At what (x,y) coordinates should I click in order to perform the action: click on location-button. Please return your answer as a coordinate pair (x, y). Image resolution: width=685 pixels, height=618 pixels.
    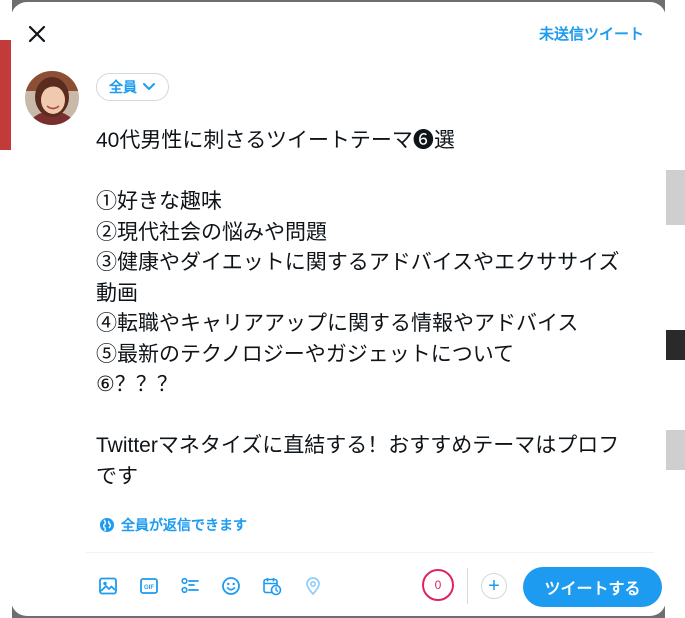
    Looking at the image, I should click on (313, 586).